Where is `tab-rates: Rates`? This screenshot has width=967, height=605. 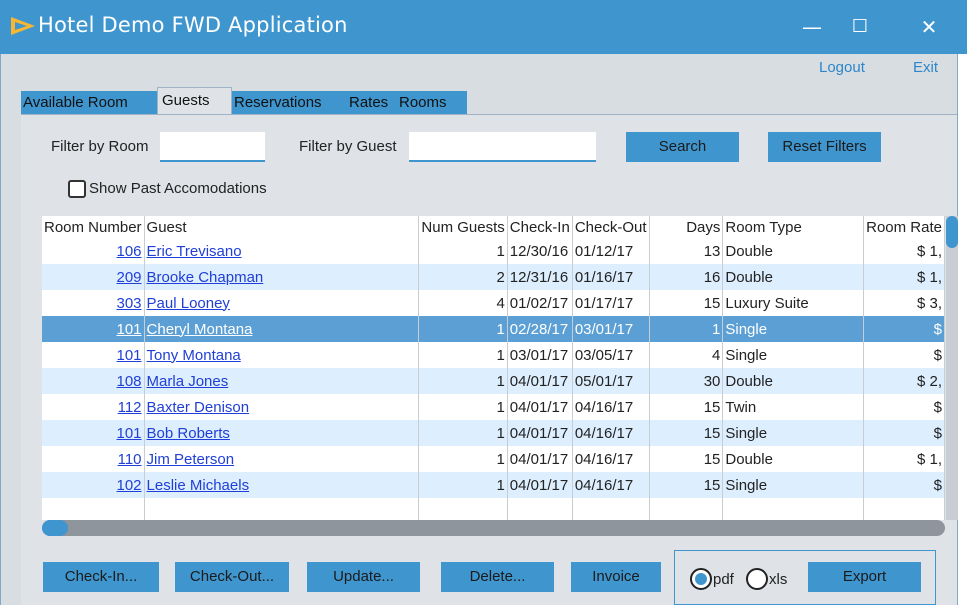 tab-rates: Rates is located at coordinates (372, 103).